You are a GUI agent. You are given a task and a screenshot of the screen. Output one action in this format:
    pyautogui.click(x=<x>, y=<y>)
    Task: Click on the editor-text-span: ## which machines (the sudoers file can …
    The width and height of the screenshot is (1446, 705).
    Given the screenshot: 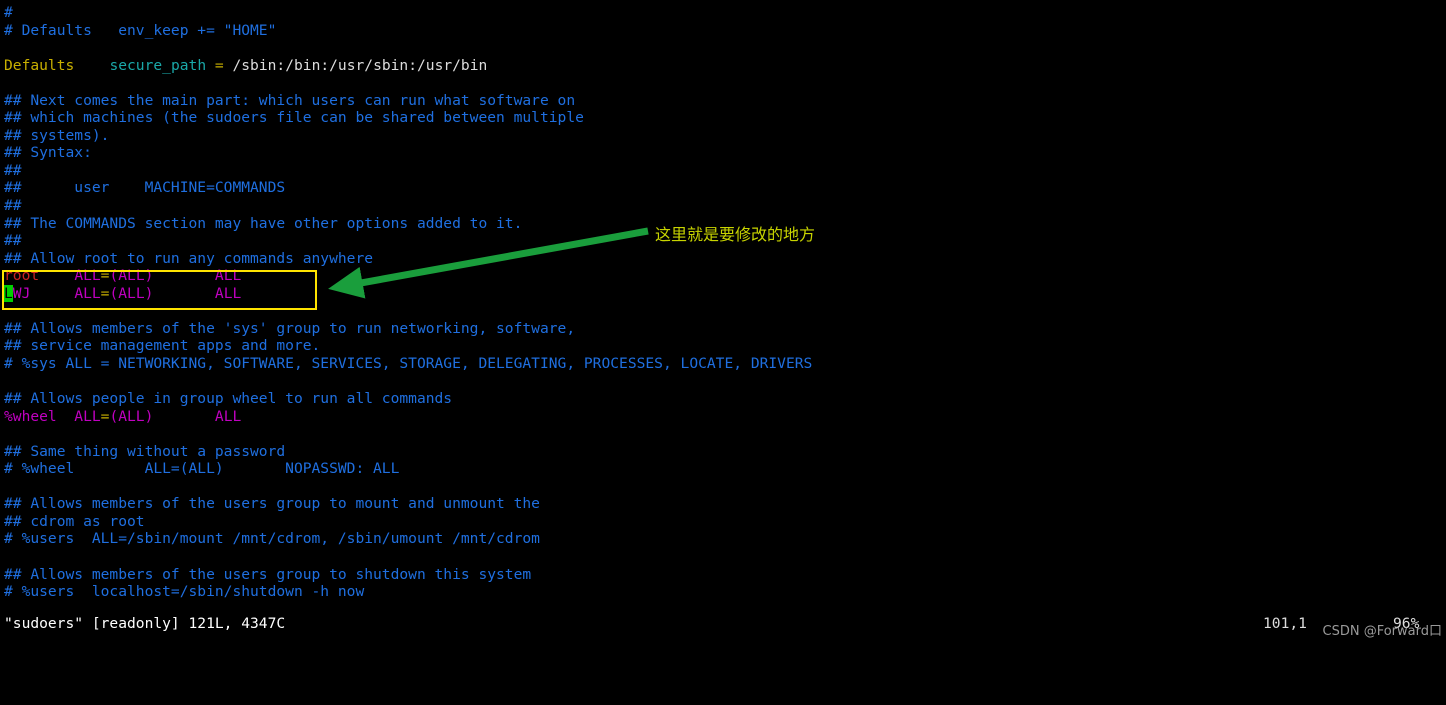 What is the action you would take?
    pyautogui.click(x=294, y=118)
    